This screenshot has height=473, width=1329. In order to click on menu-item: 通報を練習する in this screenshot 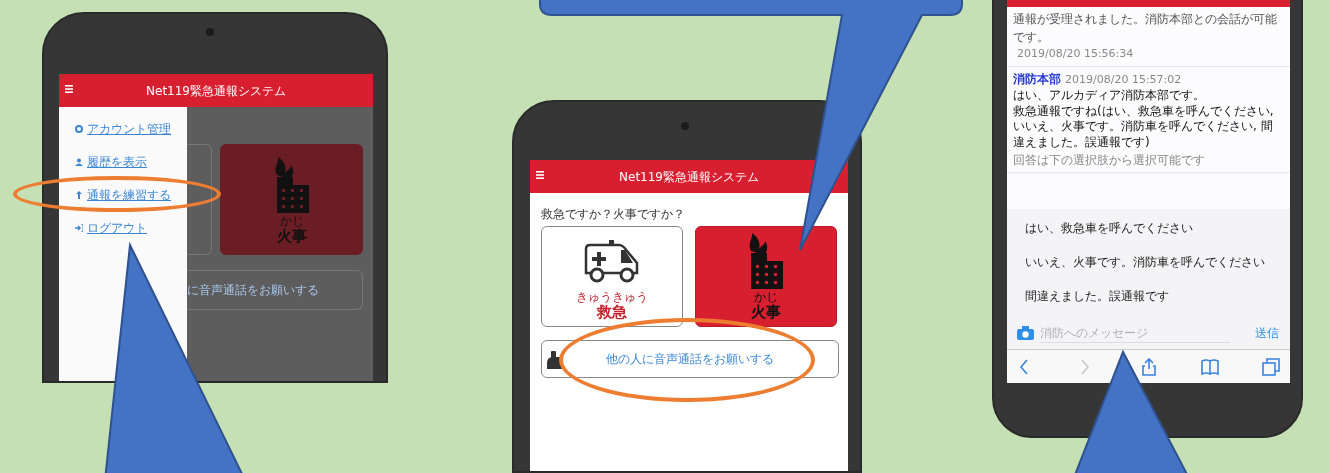, I will do `click(123, 195)`.